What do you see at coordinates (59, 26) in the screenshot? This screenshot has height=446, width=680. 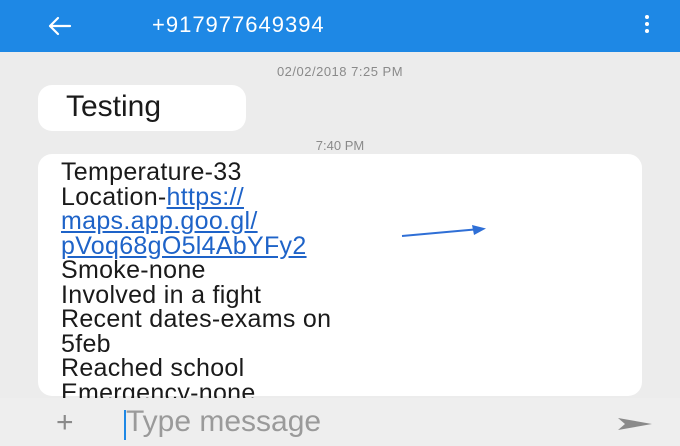 I see `arrow-left-icon` at bounding box center [59, 26].